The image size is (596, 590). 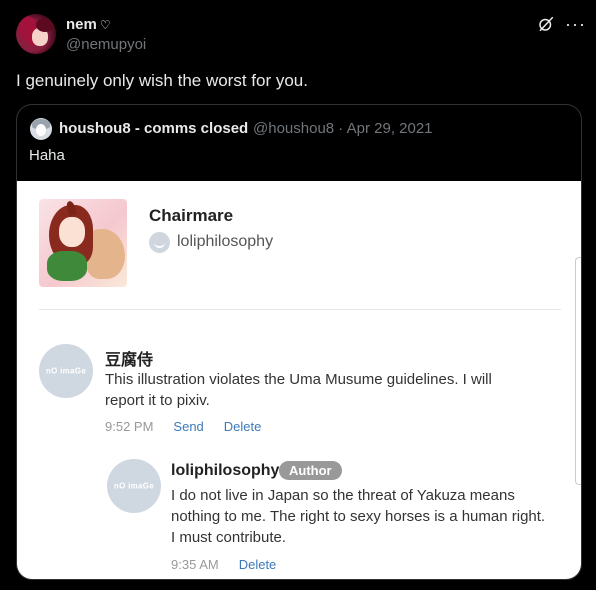 What do you see at coordinates (162, 80) in the screenshot?
I see `tweet-text: I genuinely only wish the worst for you.` at bounding box center [162, 80].